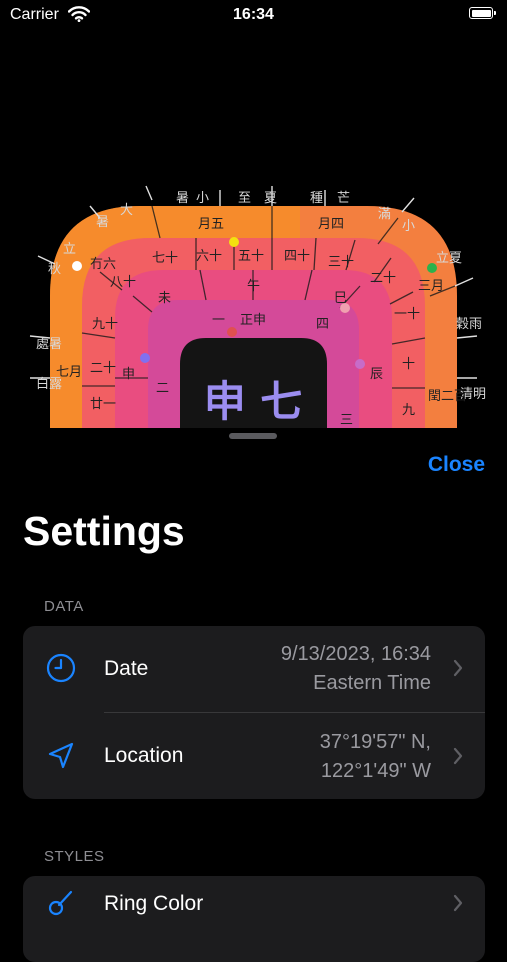 This screenshot has width=507, height=962. What do you see at coordinates (165, 258) in the screenshot?
I see `dial-ring-label: 七十` at bounding box center [165, 258].